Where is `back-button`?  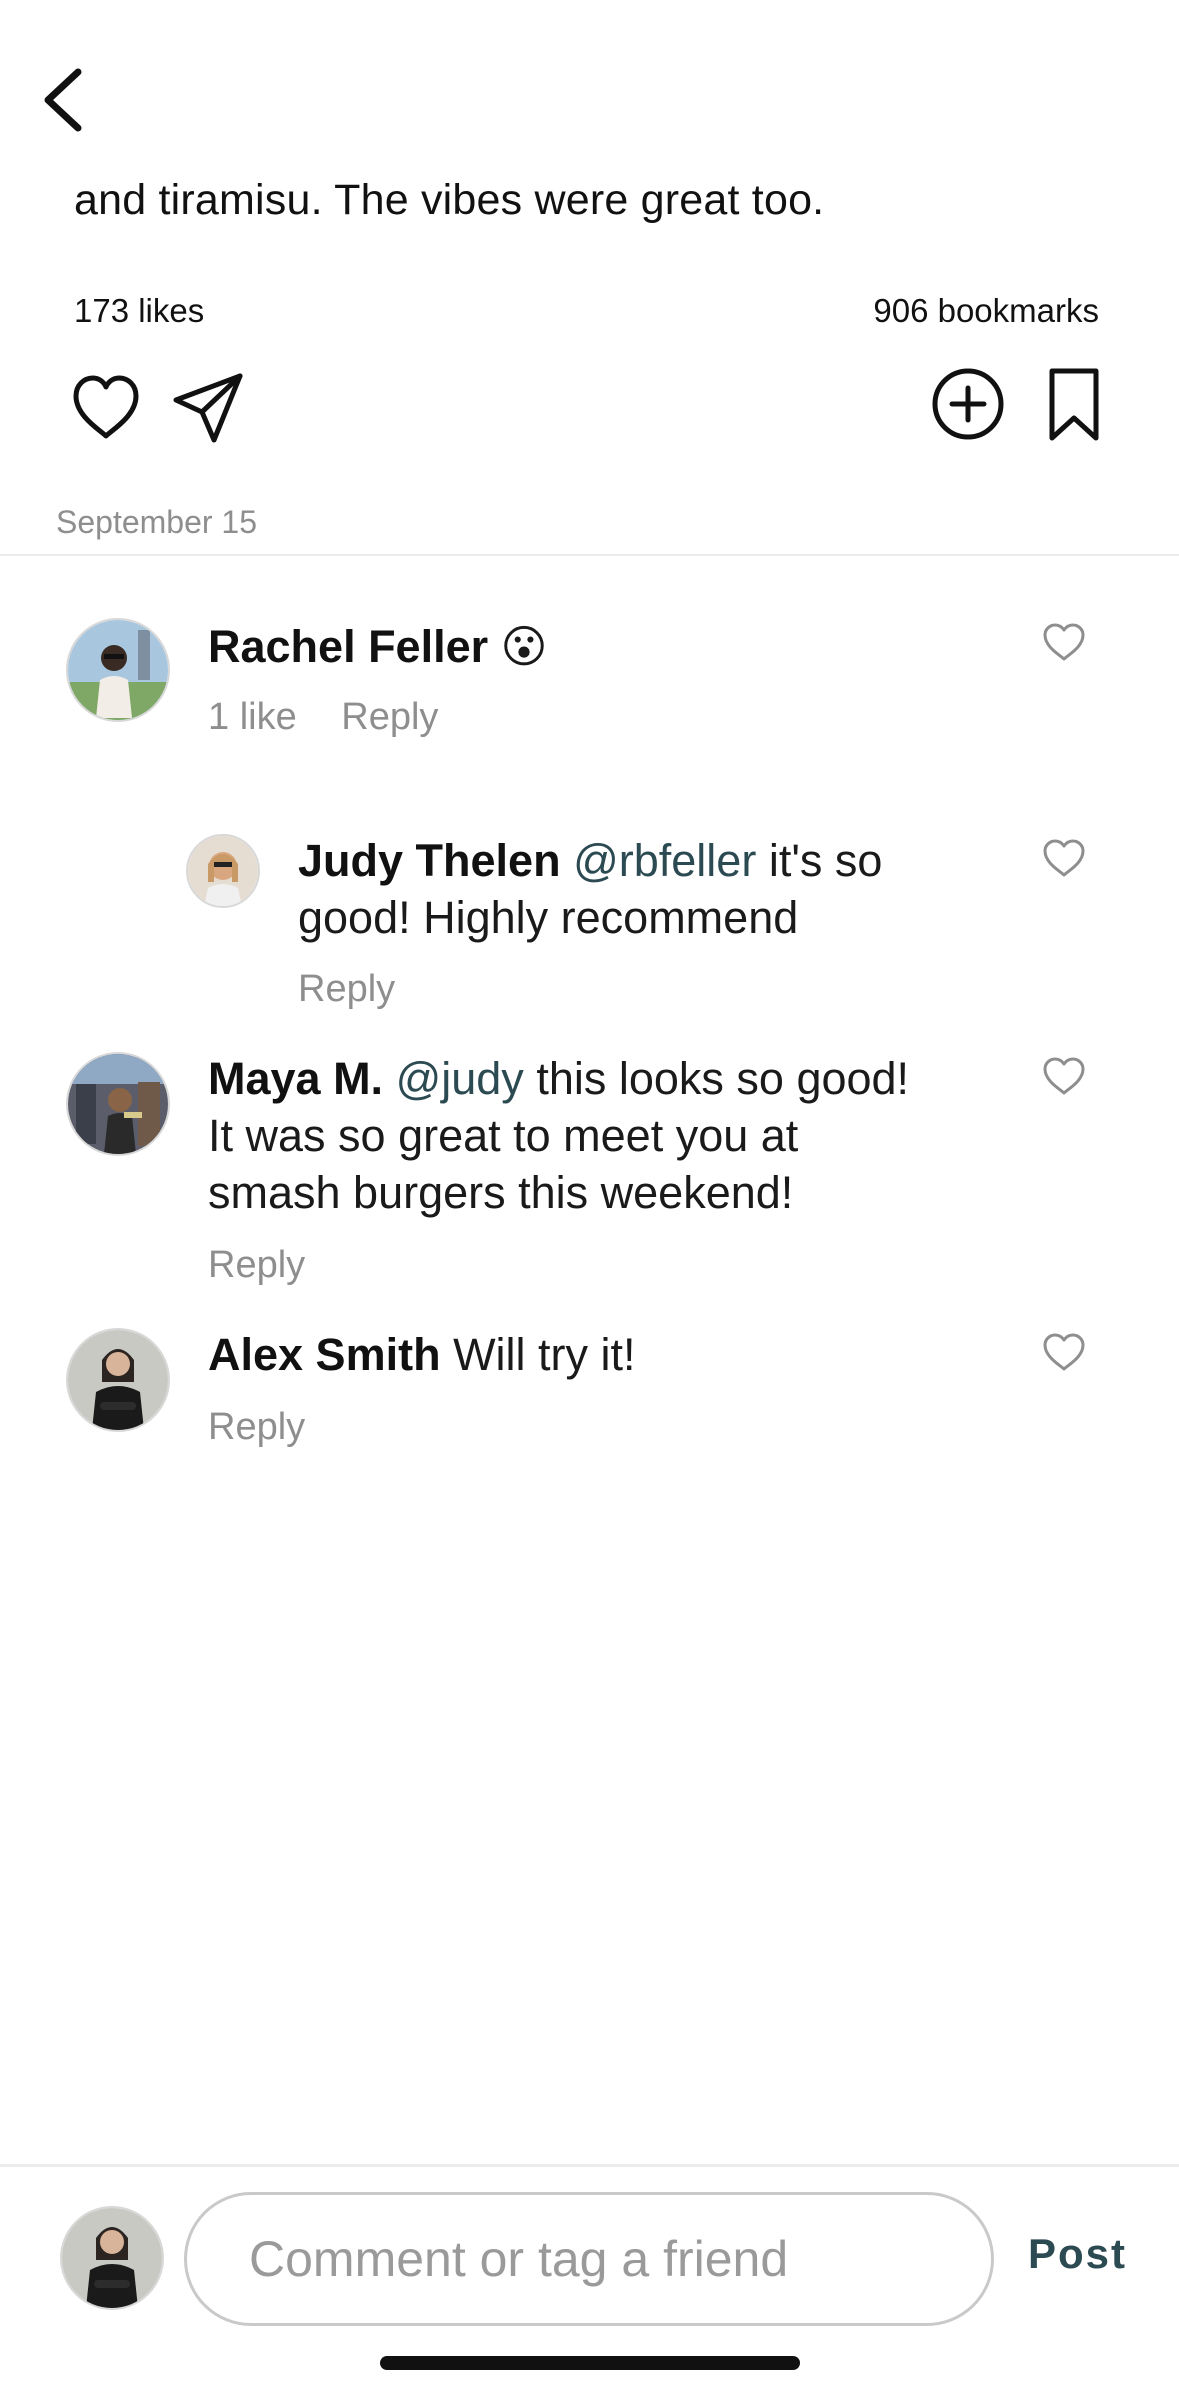 back-button is located at coordinates (66, 100).